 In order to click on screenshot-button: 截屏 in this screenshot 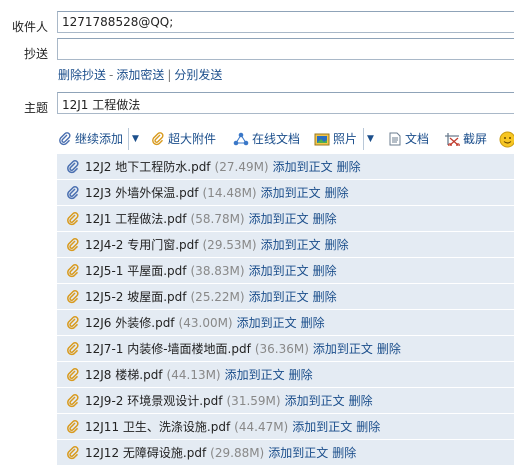, I will do `click(465, 139)`.